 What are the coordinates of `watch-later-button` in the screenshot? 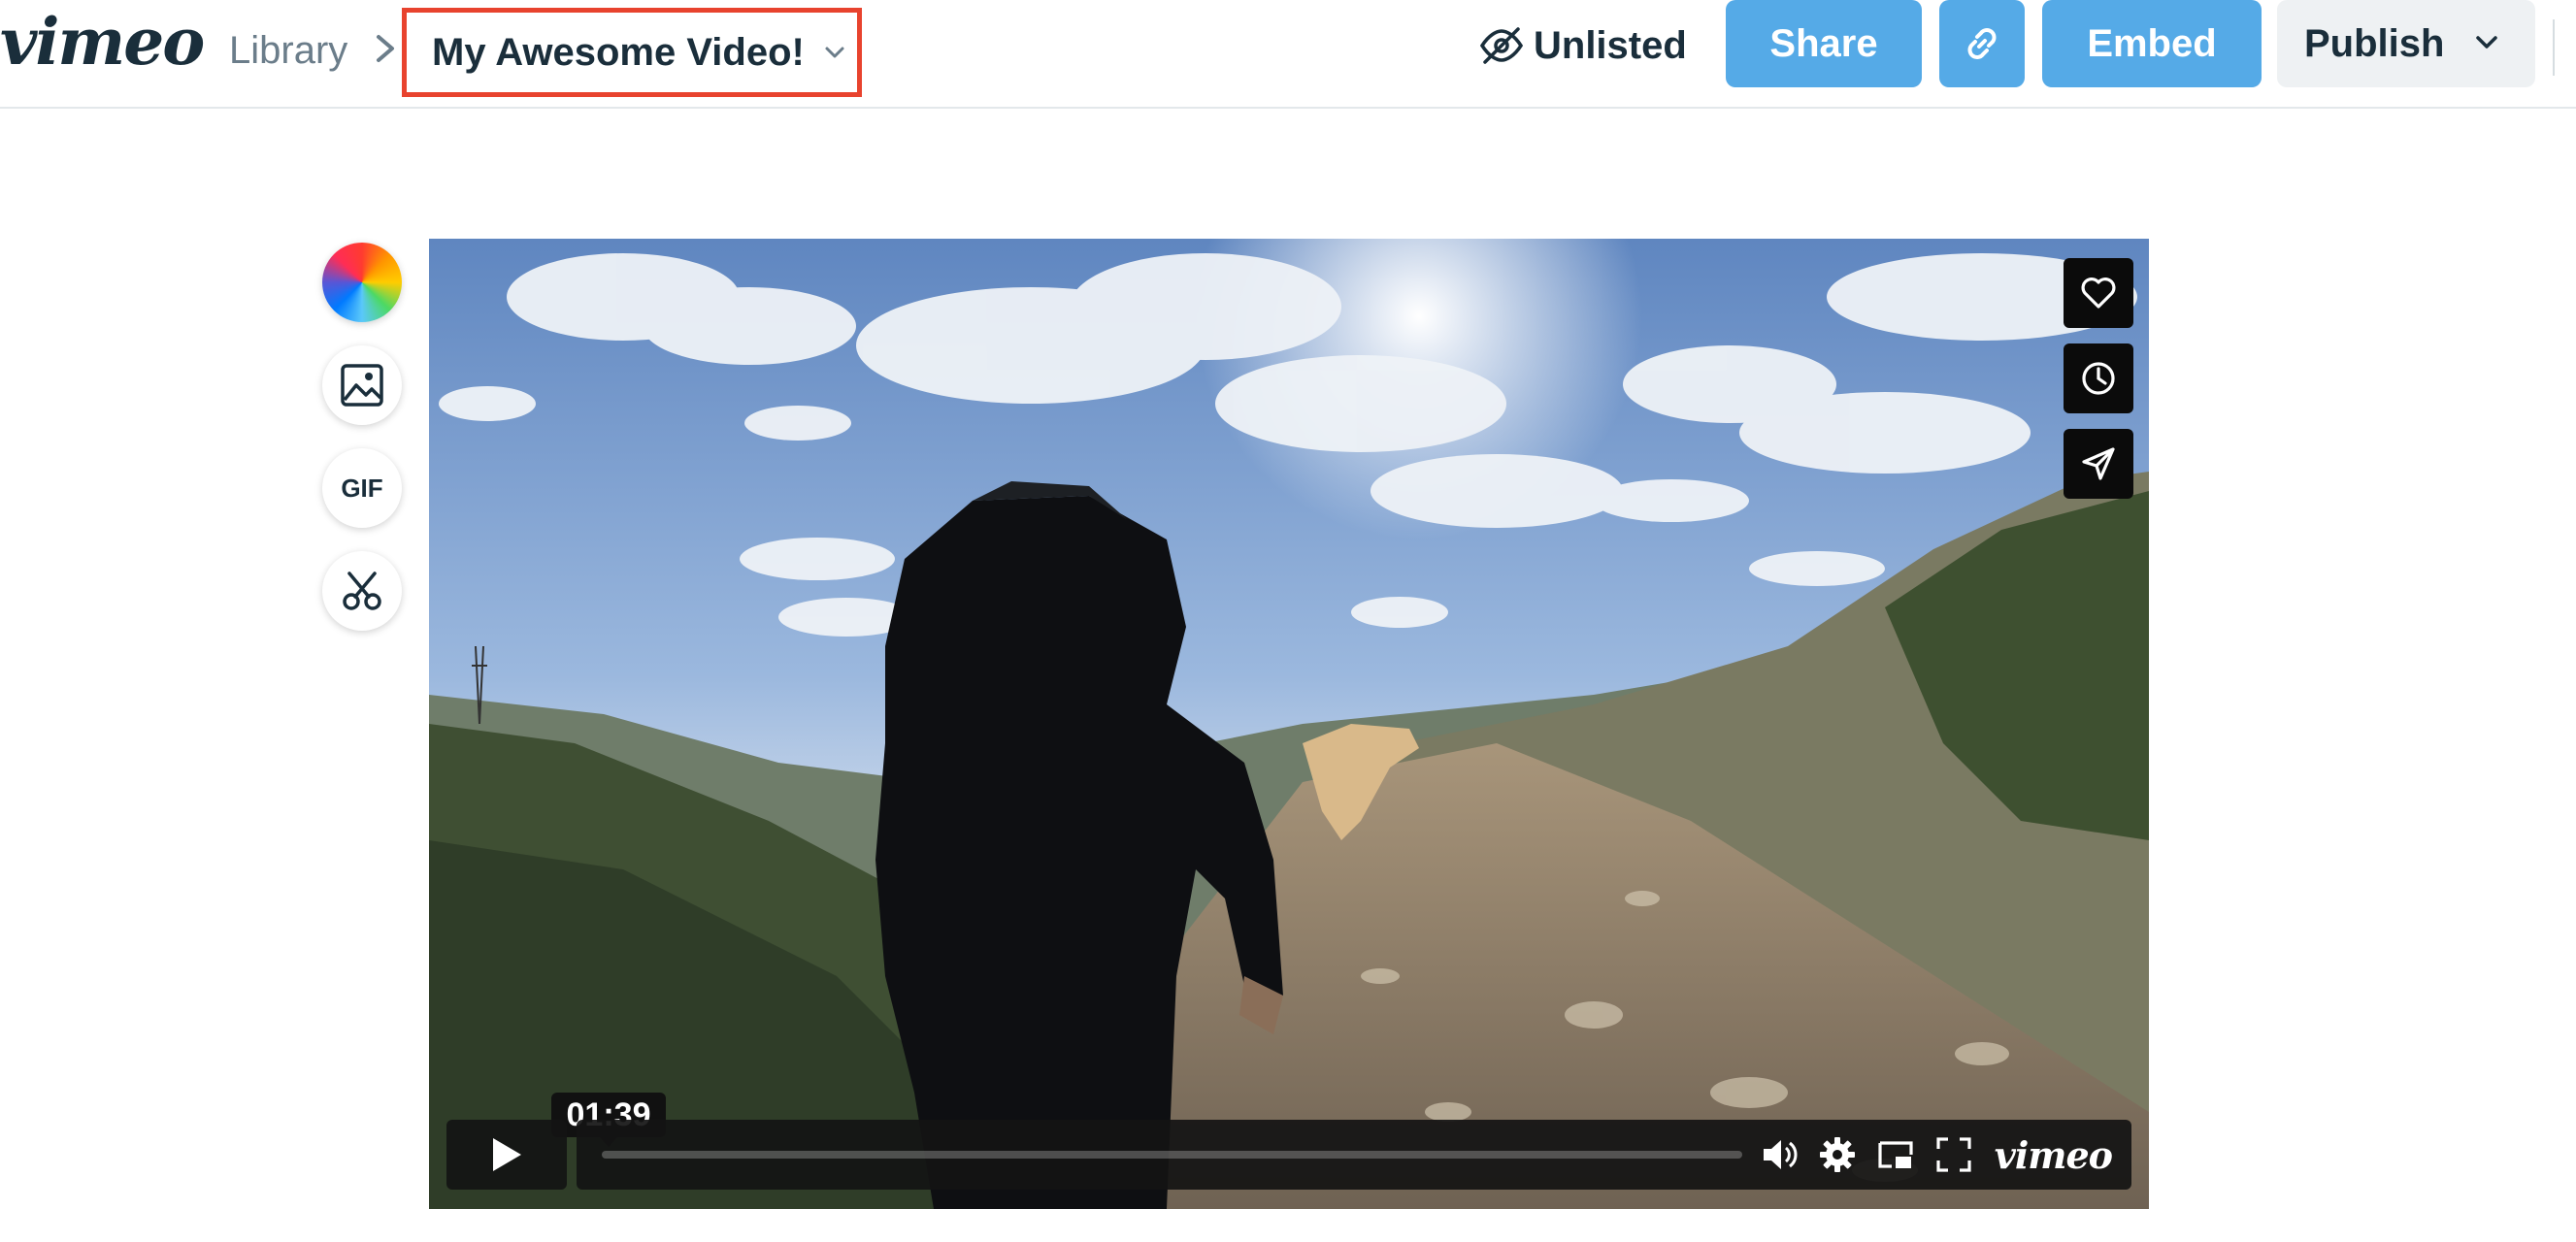 It's located at (2098, 378).